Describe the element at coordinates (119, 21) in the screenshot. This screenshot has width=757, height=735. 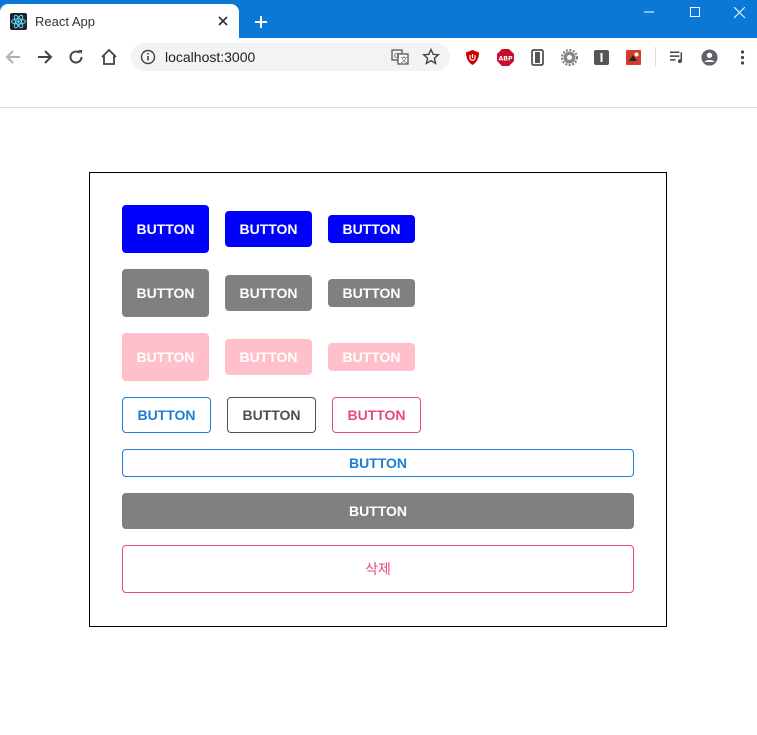
I see `tab-react-app: React App` at that location.